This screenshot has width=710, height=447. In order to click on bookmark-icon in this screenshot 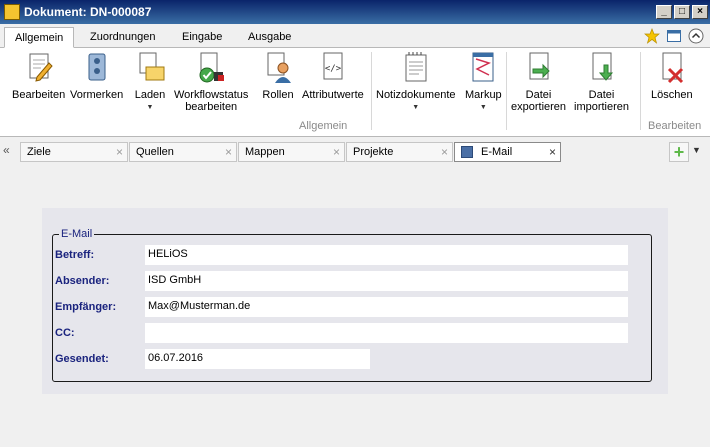, I will do `click(97, 67)`.